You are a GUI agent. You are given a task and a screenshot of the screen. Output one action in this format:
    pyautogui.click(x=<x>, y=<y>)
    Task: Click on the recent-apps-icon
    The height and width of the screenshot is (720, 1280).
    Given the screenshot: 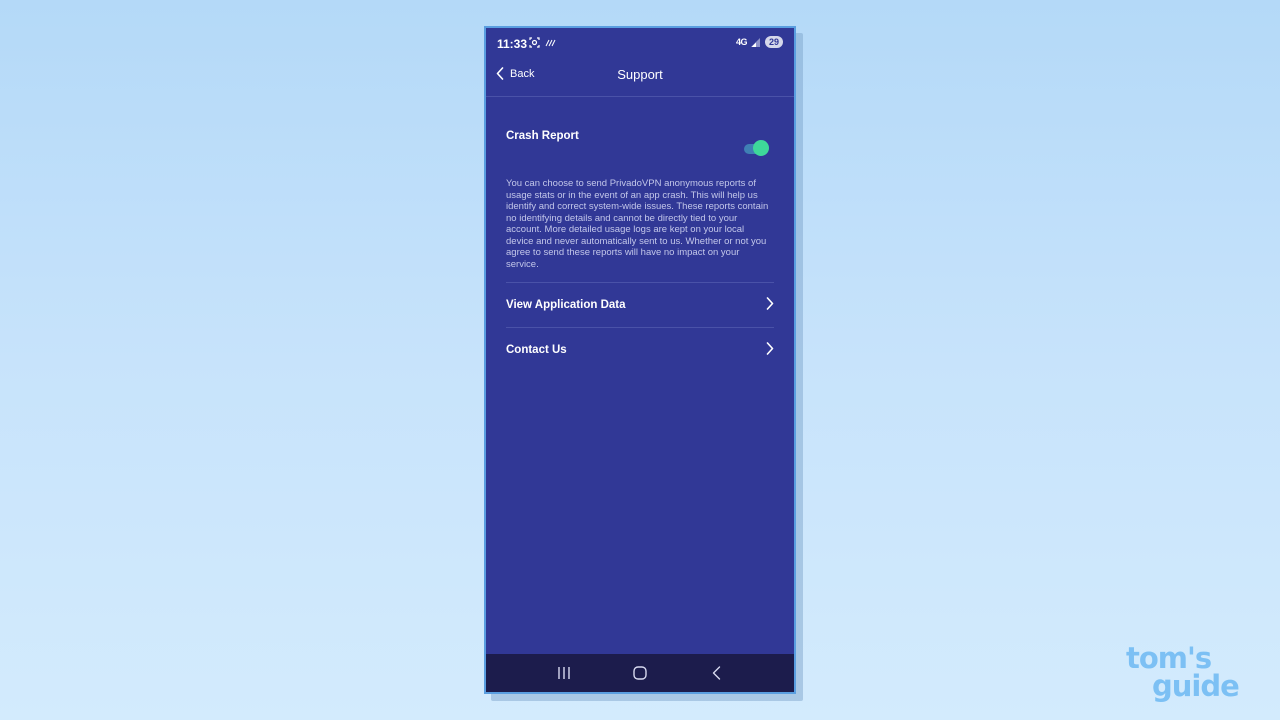 What is the action you would take?
    pyautogui.click(x=564, y=673)
    